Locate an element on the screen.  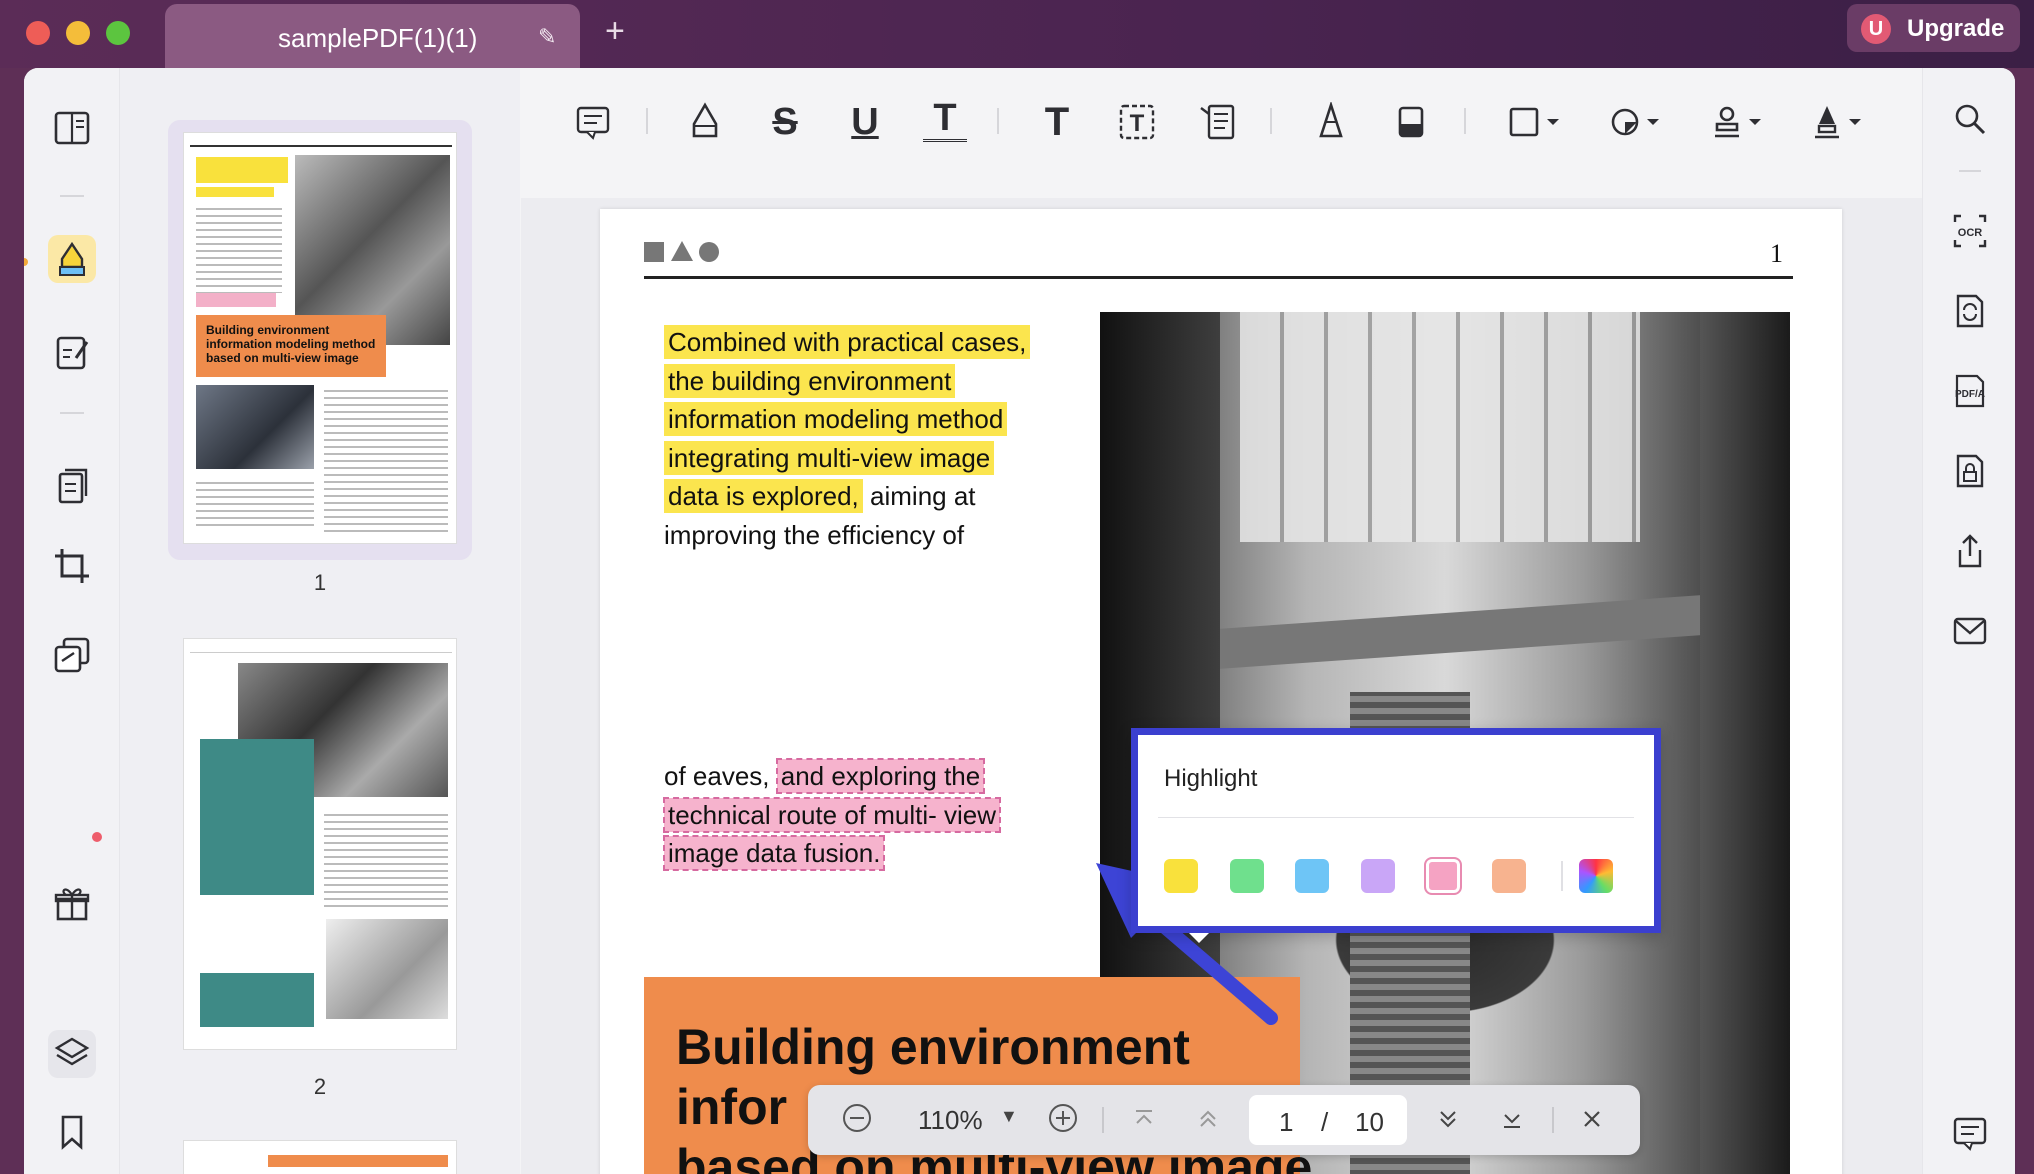
purple-color-swatch is located at coordinates (1378, 876).